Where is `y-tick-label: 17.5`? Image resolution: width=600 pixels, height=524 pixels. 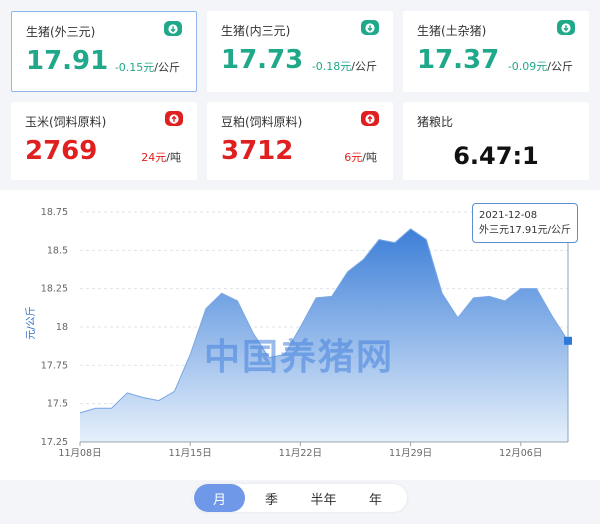
y-tick-label: 17.5 is located at coordinates (57, 404).